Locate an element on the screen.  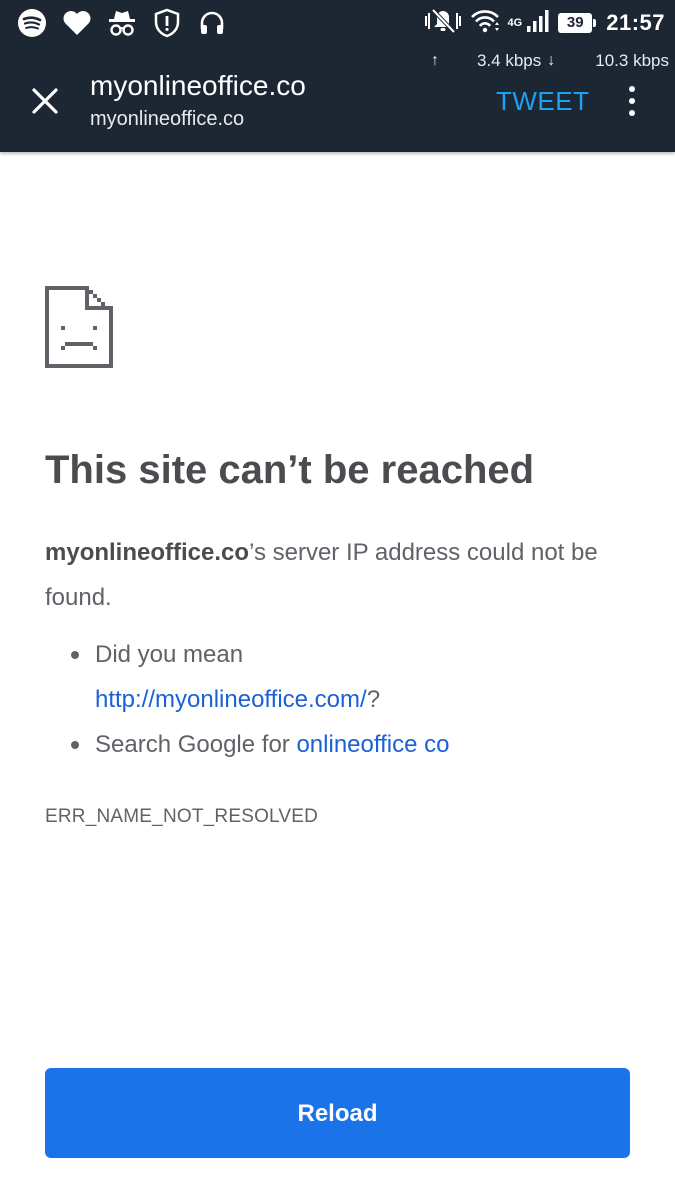
signal-icon is located at coordinates (538, 23).